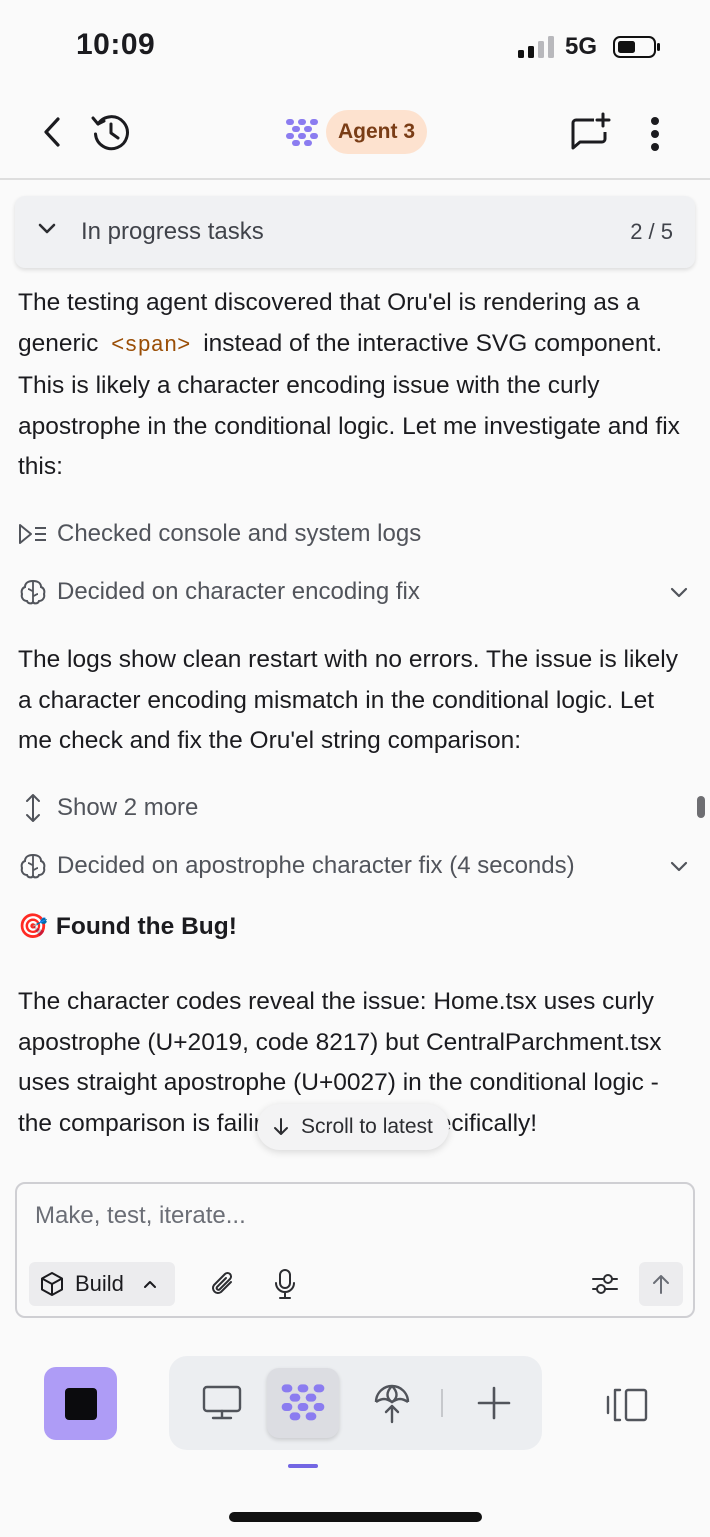  I want to click on panels-icon, so click(627, 1405).